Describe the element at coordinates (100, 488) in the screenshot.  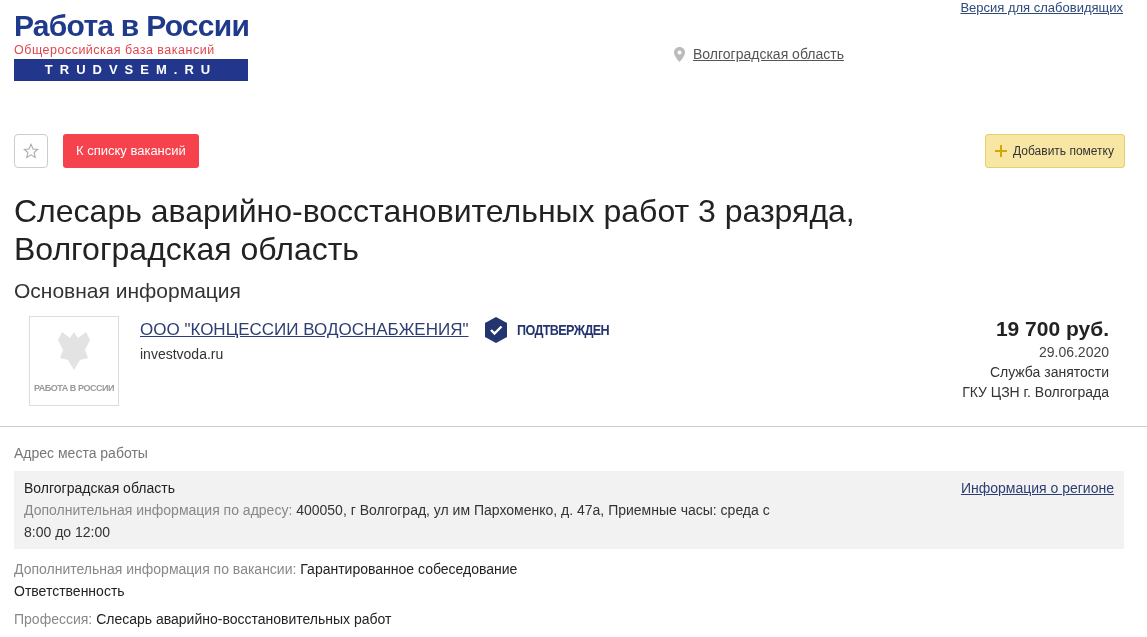
I see `address-region: Волгоградская область` at that location.